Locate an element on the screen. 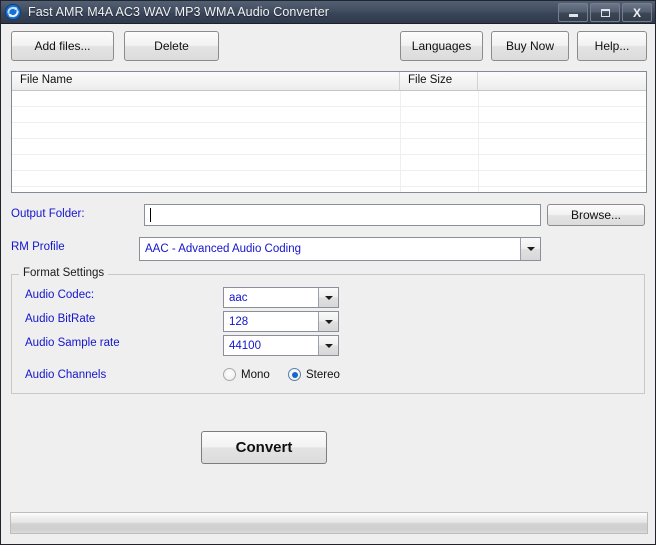 The image size is (656, 545). close-icon: X is located at coordinates (636, 12).